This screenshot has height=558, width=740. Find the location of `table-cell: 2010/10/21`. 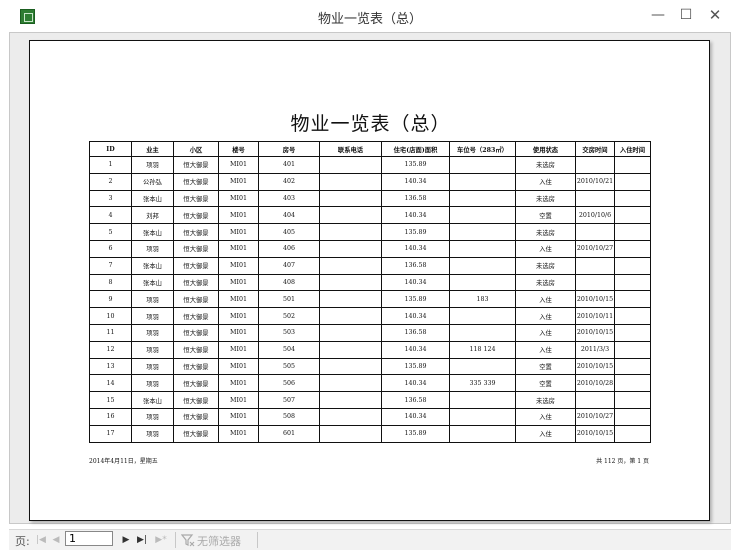

table-cell: 2010/10/21 is located at coordinates (595, 181).